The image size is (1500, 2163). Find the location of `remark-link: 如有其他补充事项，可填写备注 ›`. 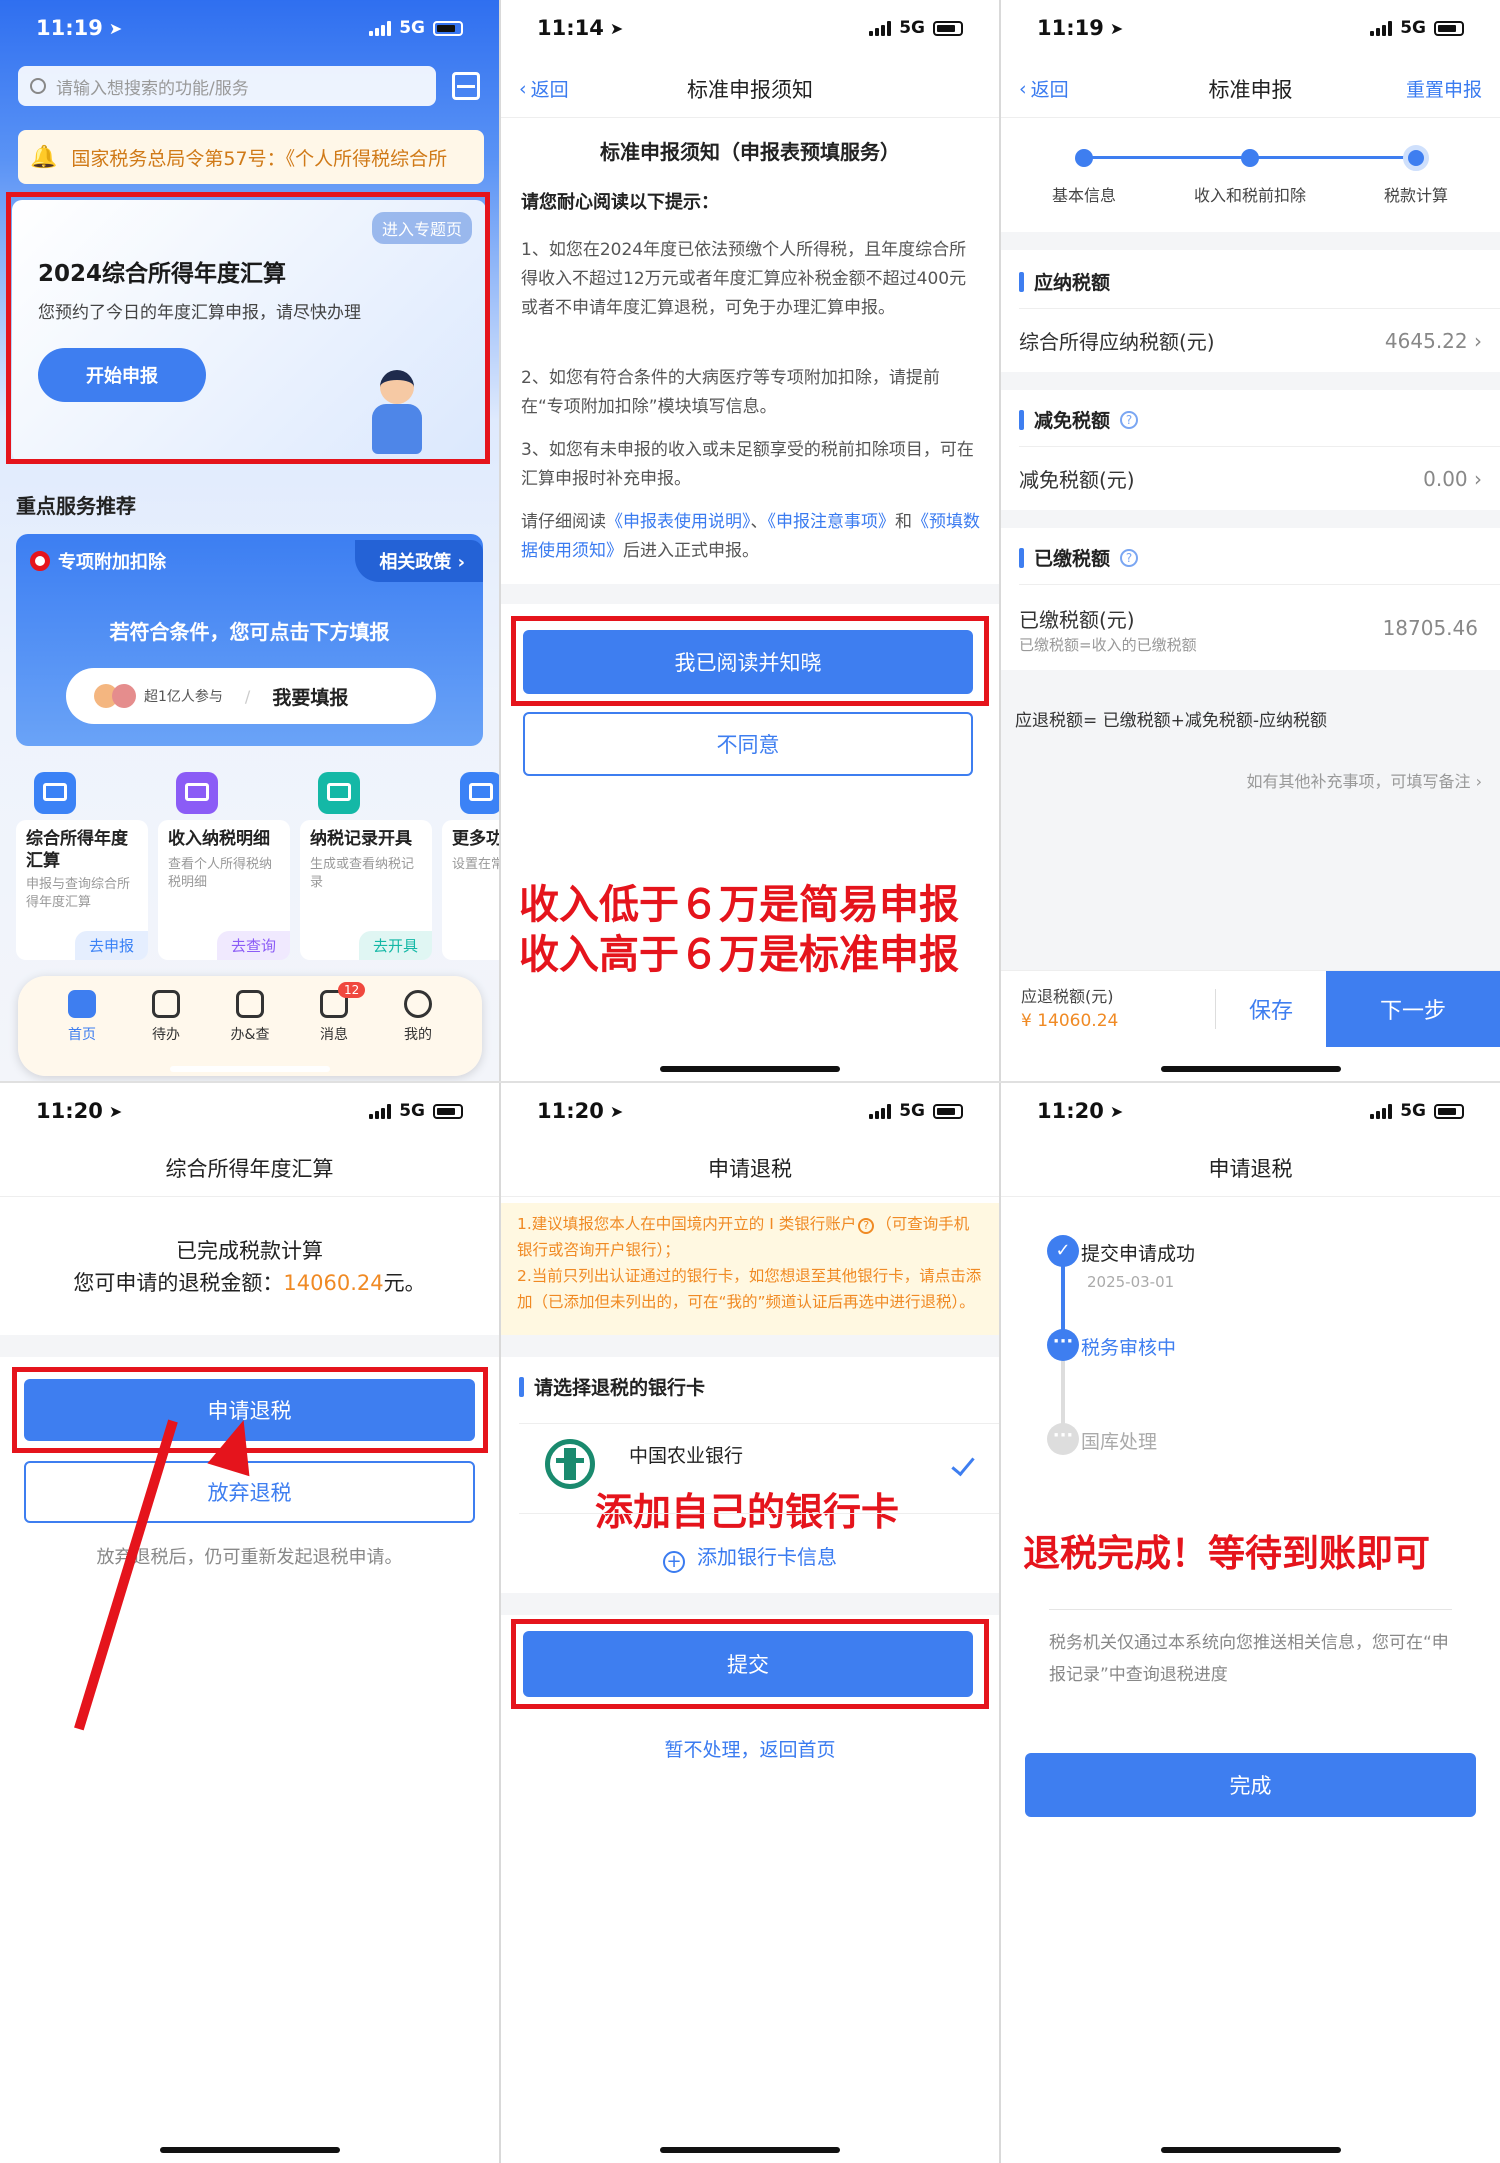

remark-link: 如有其他补充事项，可填写备注 › is located at coordinates (1365, 780).